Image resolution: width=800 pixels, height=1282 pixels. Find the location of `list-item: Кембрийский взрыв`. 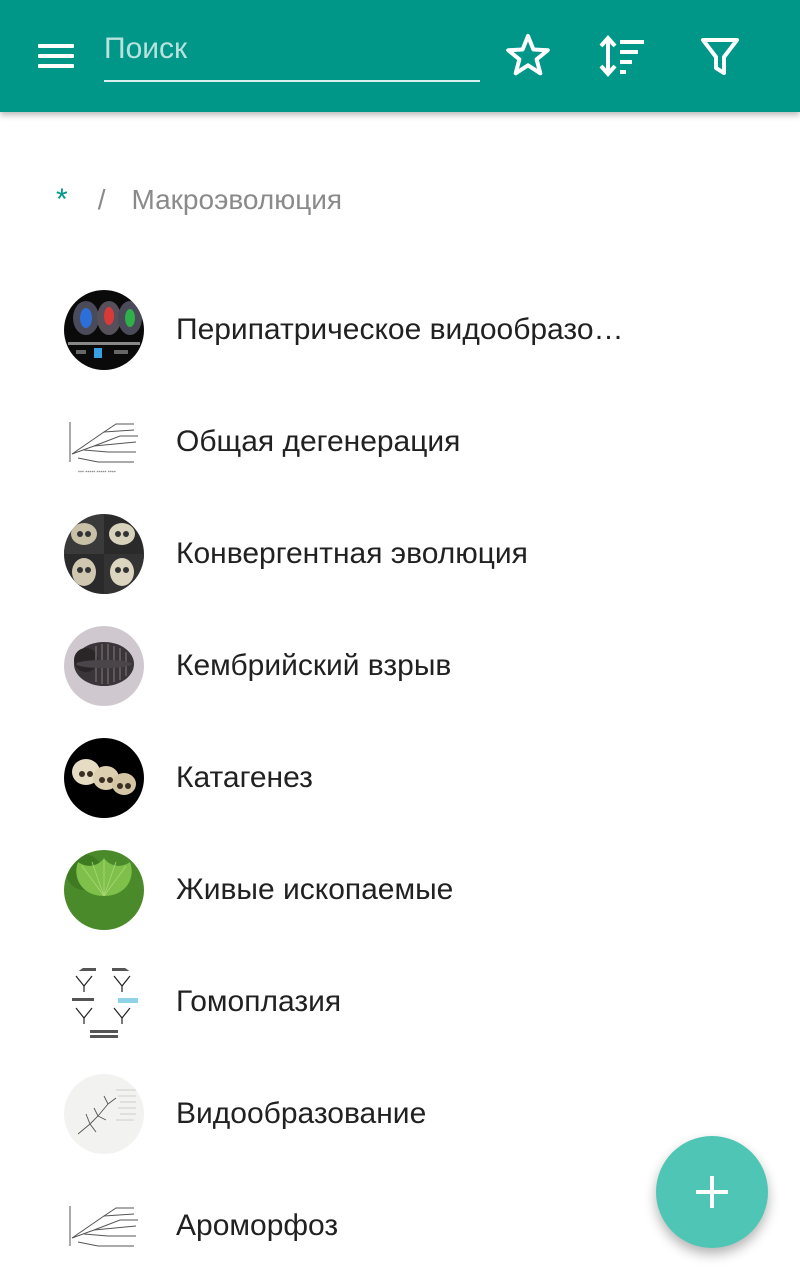

list-item: Кембрийский взрыв is located at coordinates (400, 666).